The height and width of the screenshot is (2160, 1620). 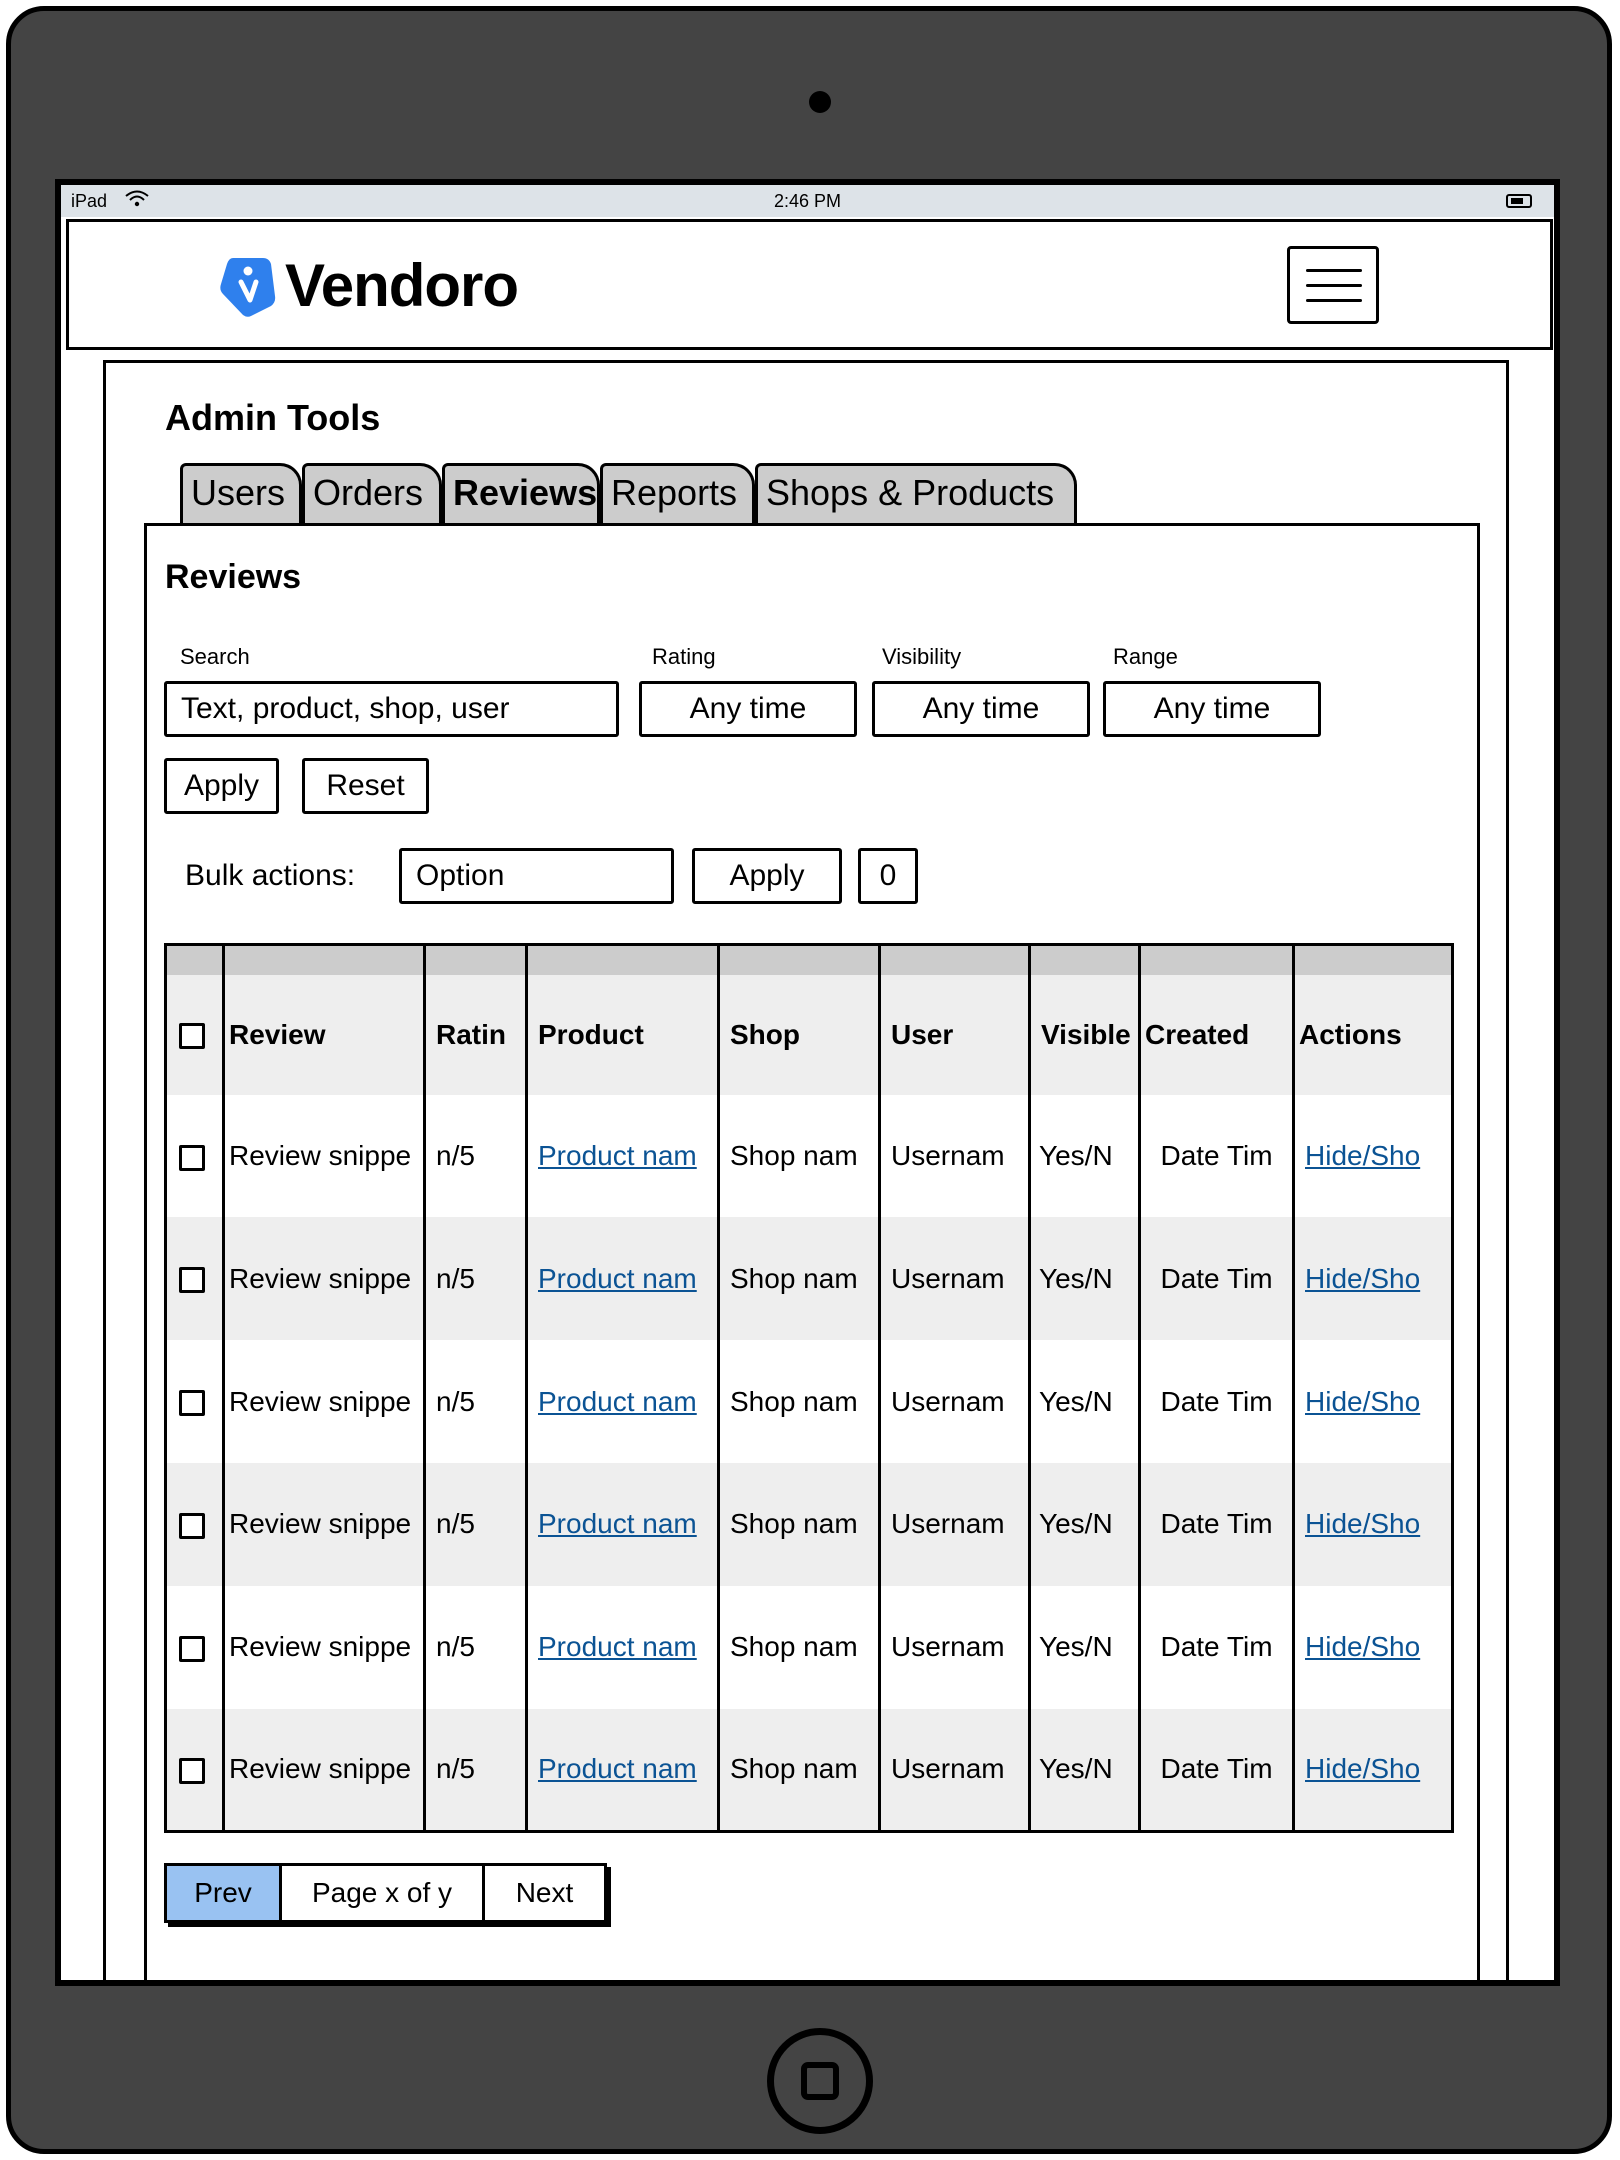 What do you see at coordinates (820, 102) in the screenshot?
I see `camera-dot` at bounding box center [820, 102].